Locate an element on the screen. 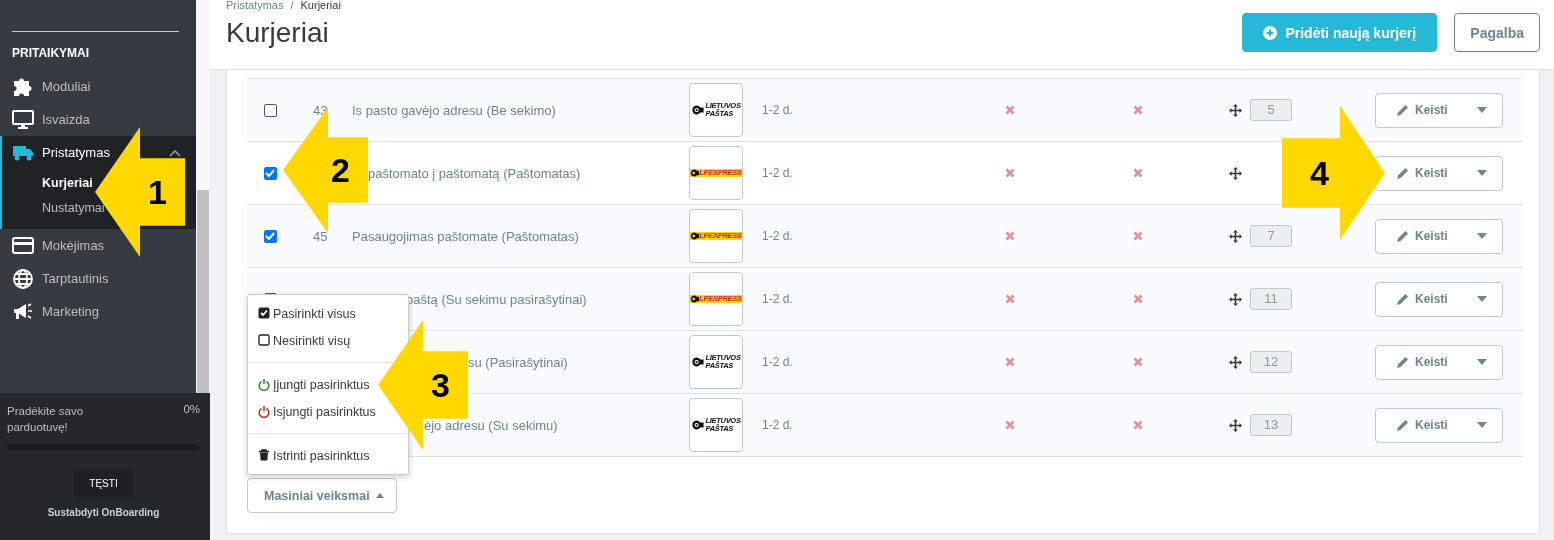 The image size is (1554, 540). help-button: Pagalba is located at coordinates (1497, 32).